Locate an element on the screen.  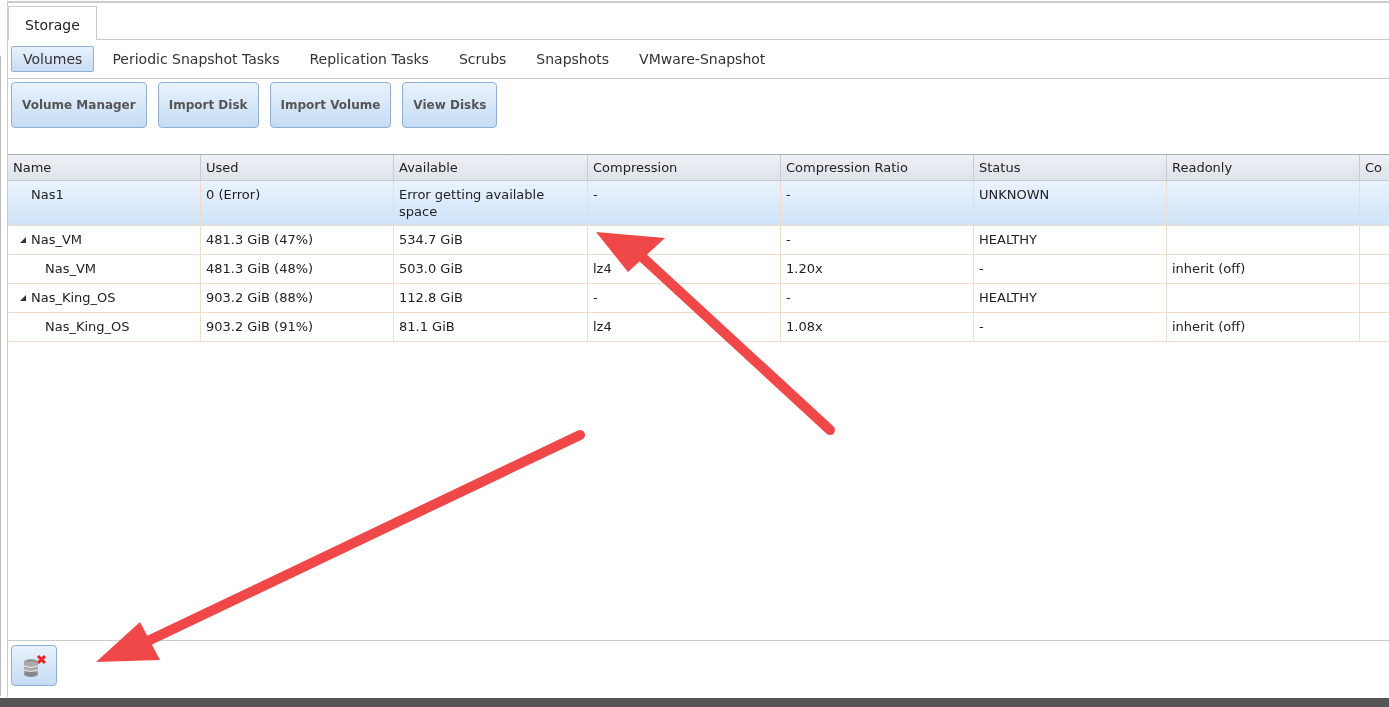
table-cell: 903.2 GiB (91%) is located at coordinates (260, 326).